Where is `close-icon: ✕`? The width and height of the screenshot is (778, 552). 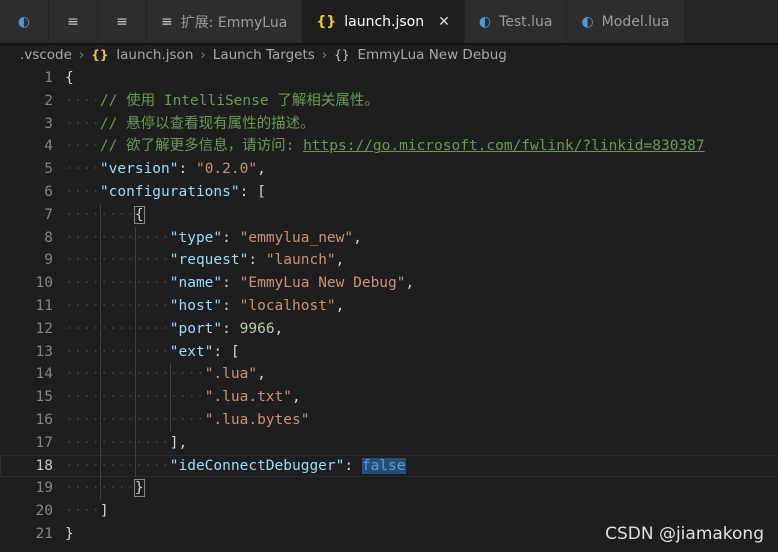 close-icon: ✕ is located at coordinates (444, 22).